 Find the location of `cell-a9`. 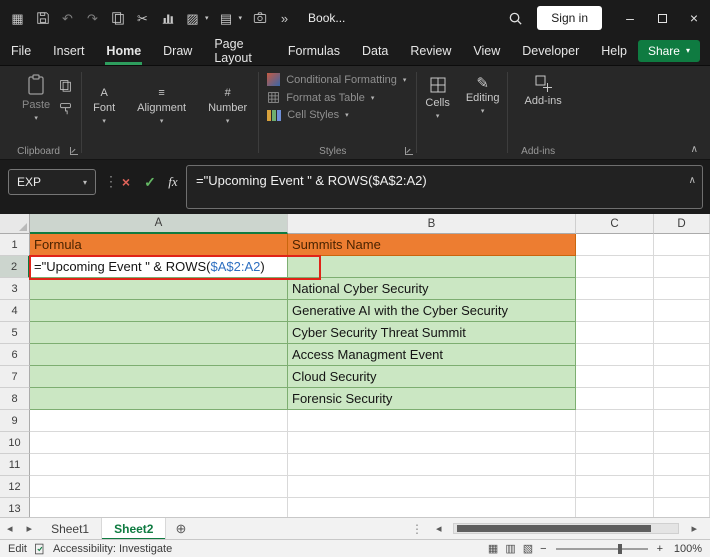

cell-a9 is located at coordinates (159, 421).